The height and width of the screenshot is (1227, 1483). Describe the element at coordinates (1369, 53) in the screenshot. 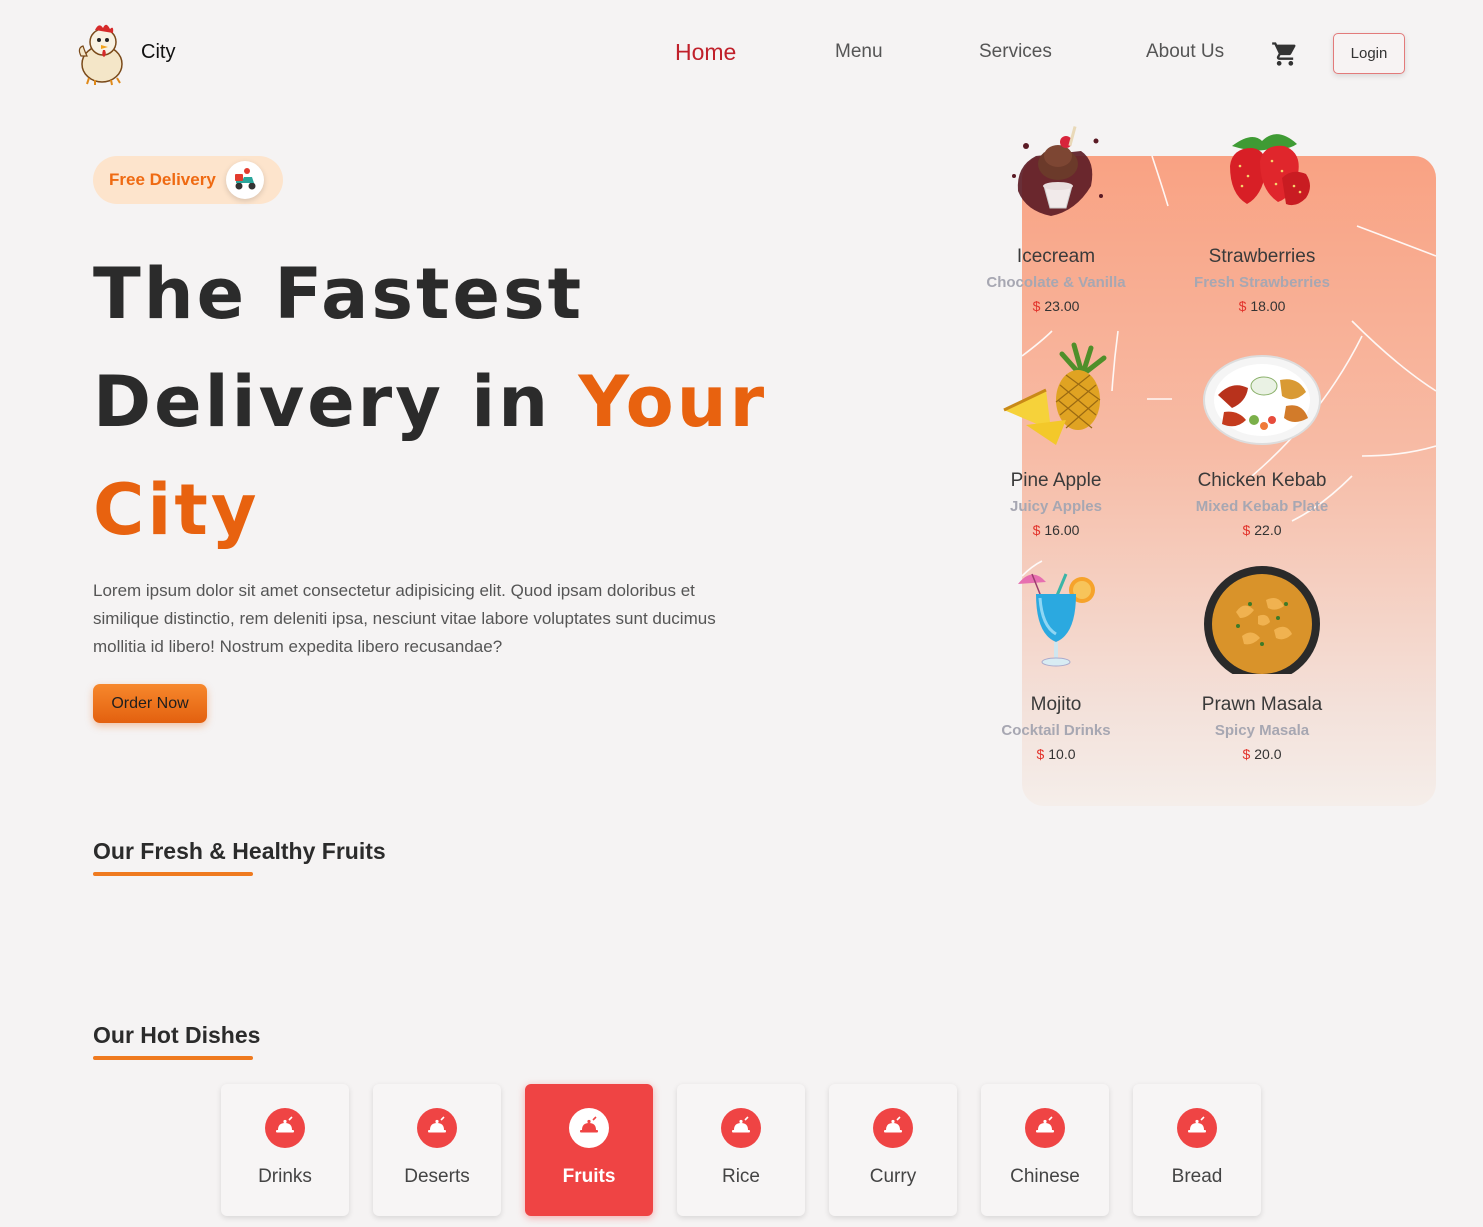

I see `login-button: Login` at that location.